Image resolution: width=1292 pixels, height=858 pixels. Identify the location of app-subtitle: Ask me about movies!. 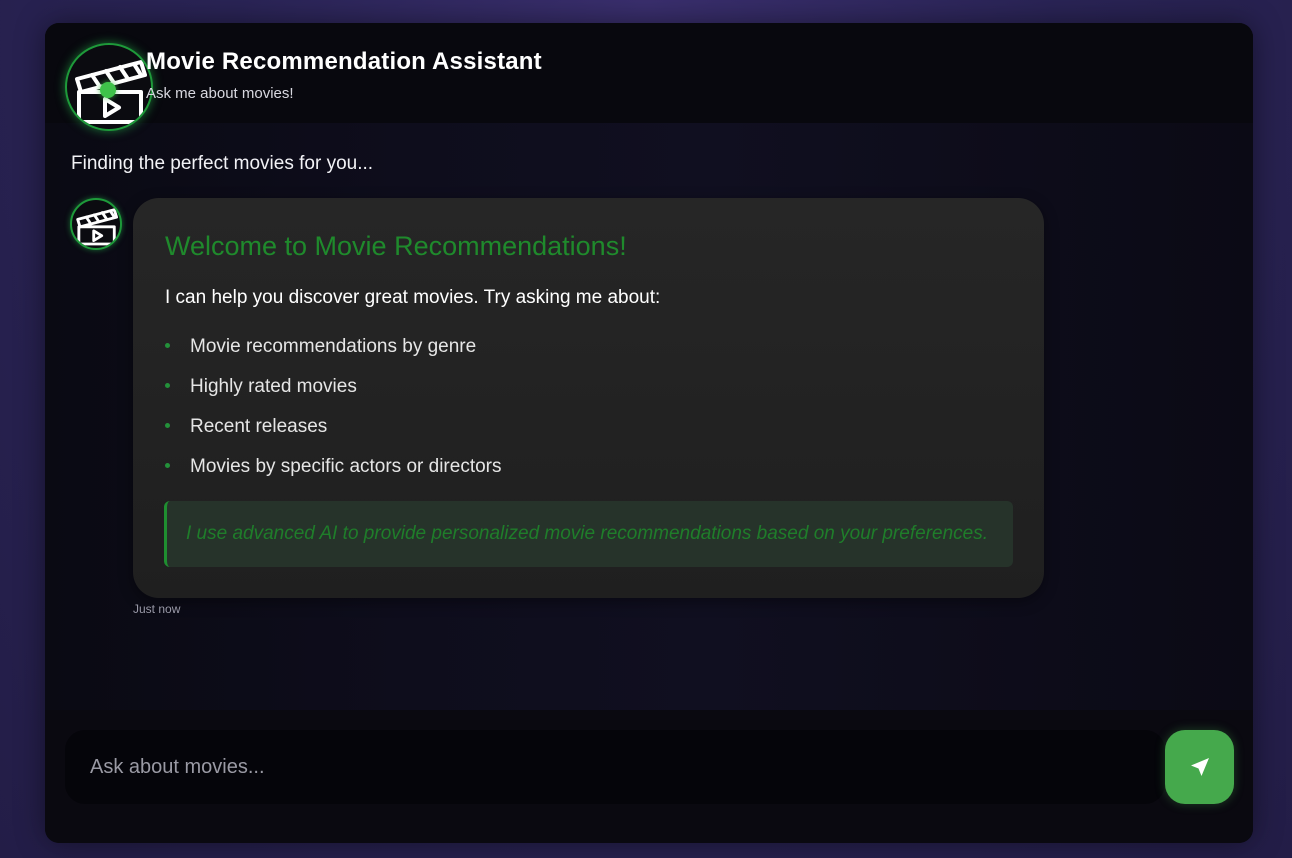
(220, 93).